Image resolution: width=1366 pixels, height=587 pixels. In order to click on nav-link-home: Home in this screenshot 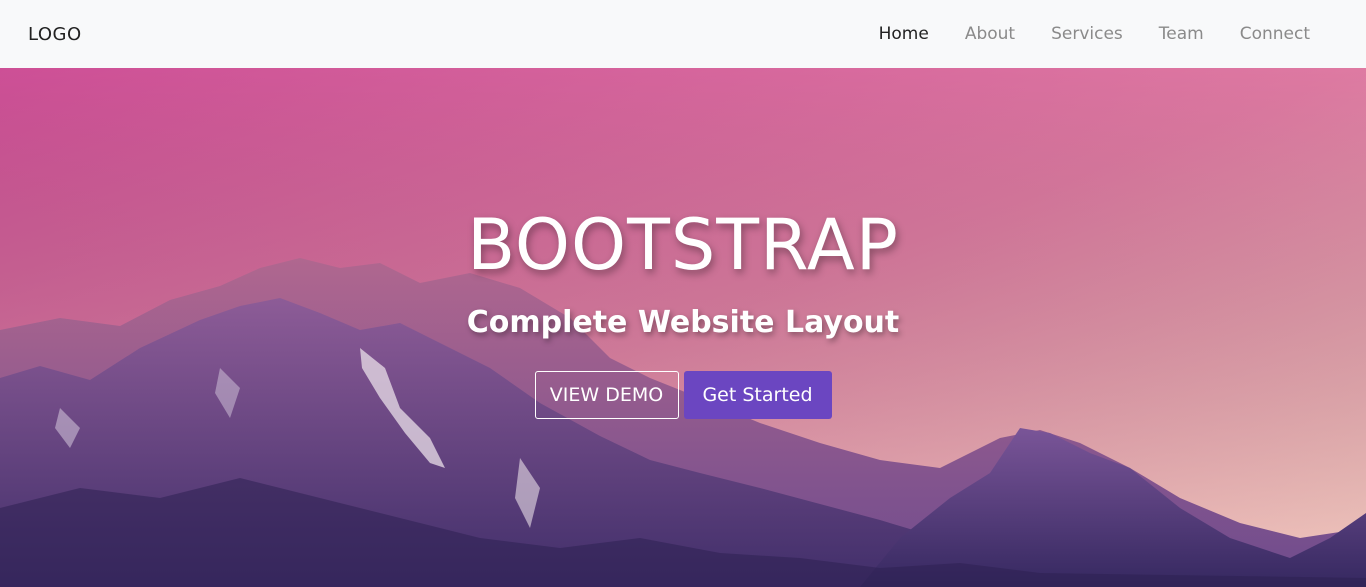, I will do `click(904, 34)`.